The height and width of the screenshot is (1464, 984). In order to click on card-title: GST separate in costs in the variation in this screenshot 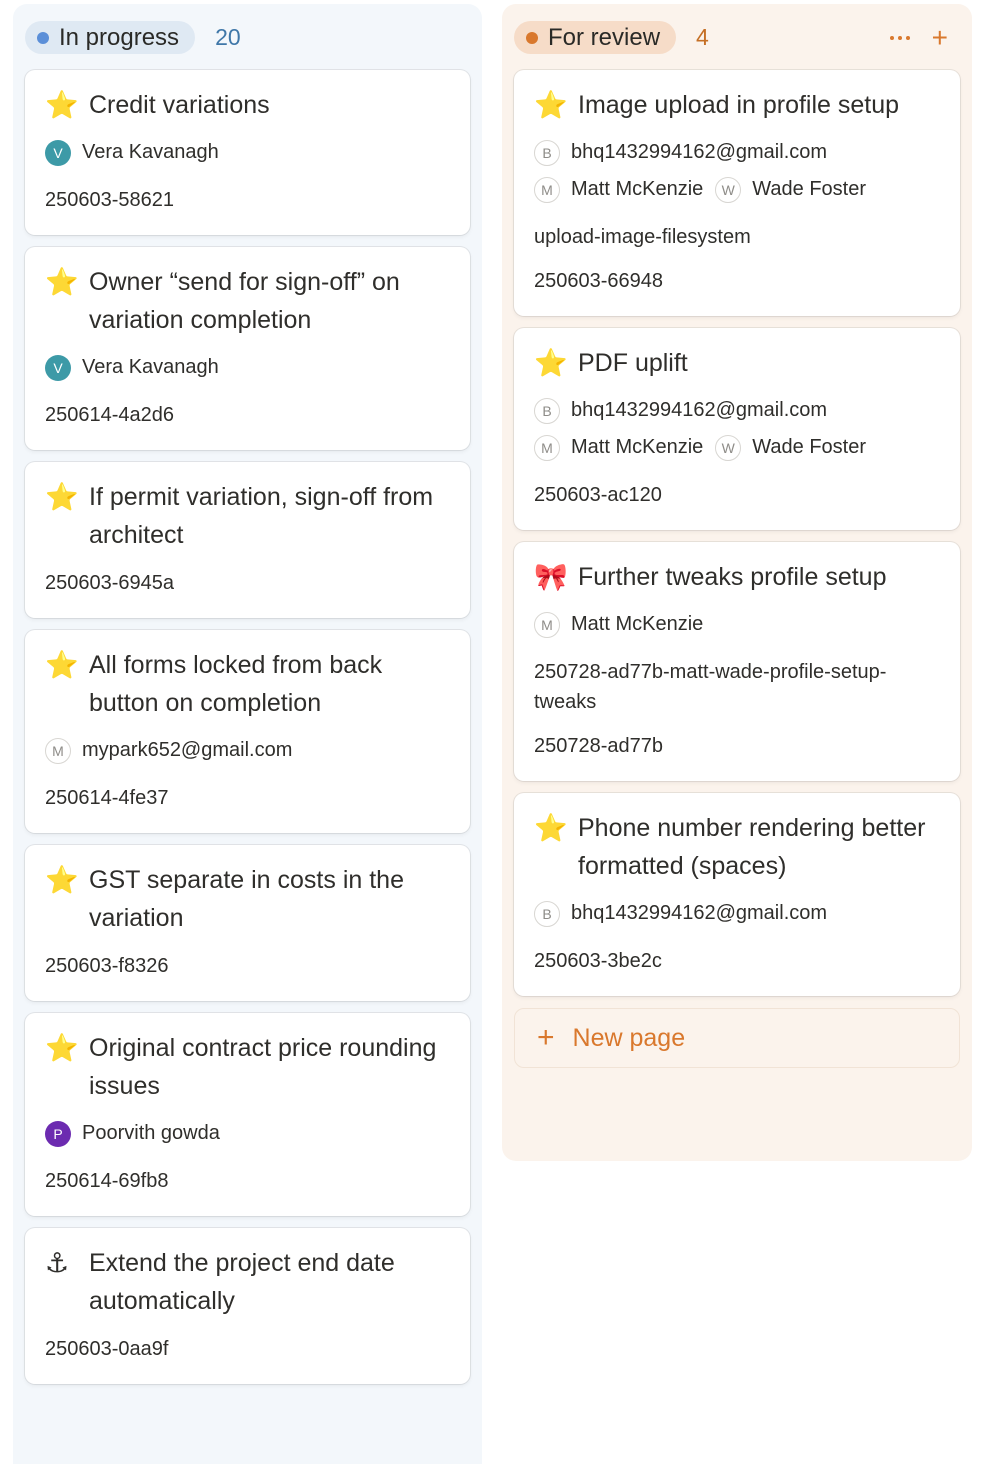, I will do `click(246, 899)`.